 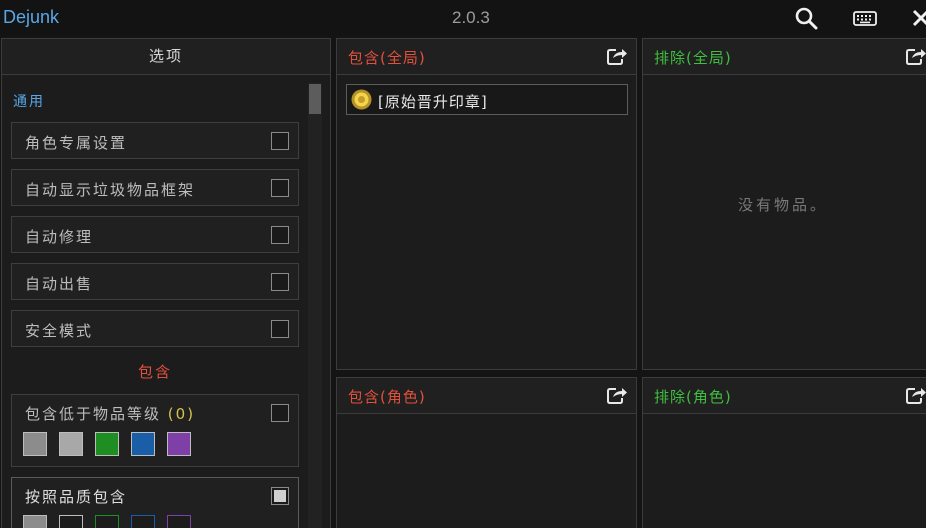 I want to click on seal-icon, so click(x=361, y=99).